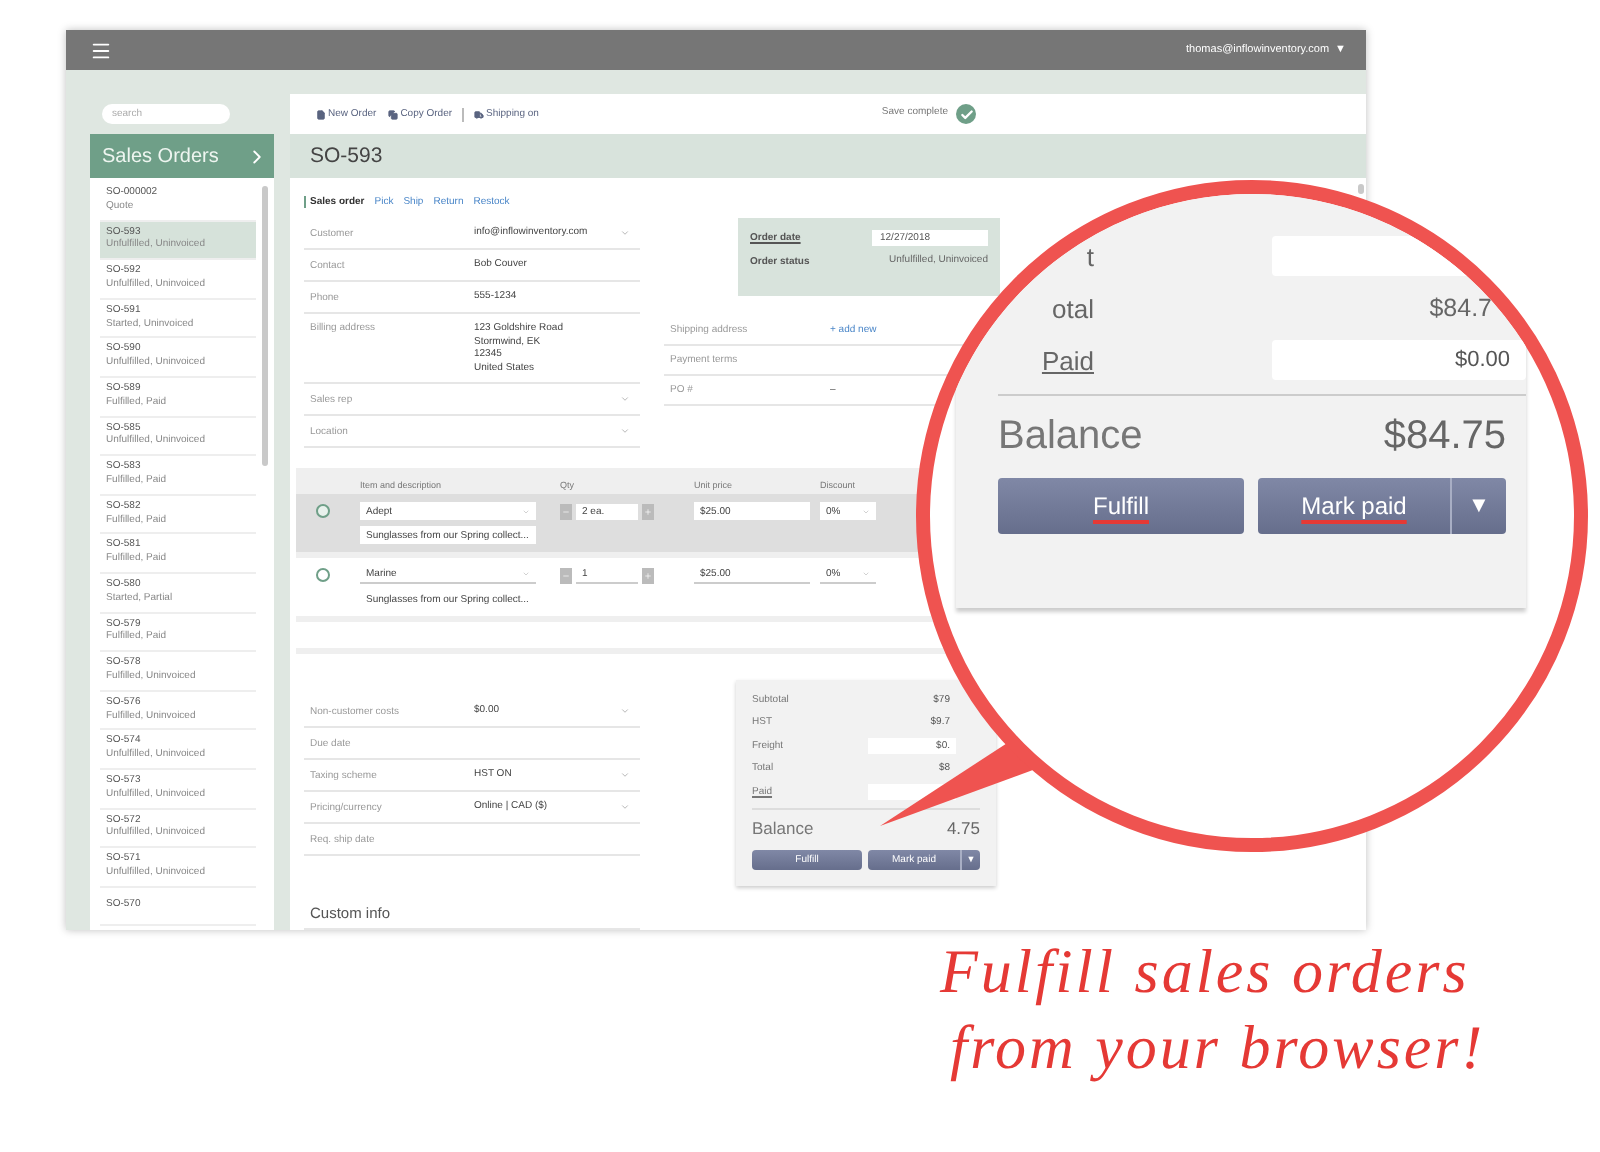 The height and width of the screenshot is (1152, 1600). Describe the element at coordinates (1461, 308) in the screenshot. I see `amount-value: $84.7` at that location.